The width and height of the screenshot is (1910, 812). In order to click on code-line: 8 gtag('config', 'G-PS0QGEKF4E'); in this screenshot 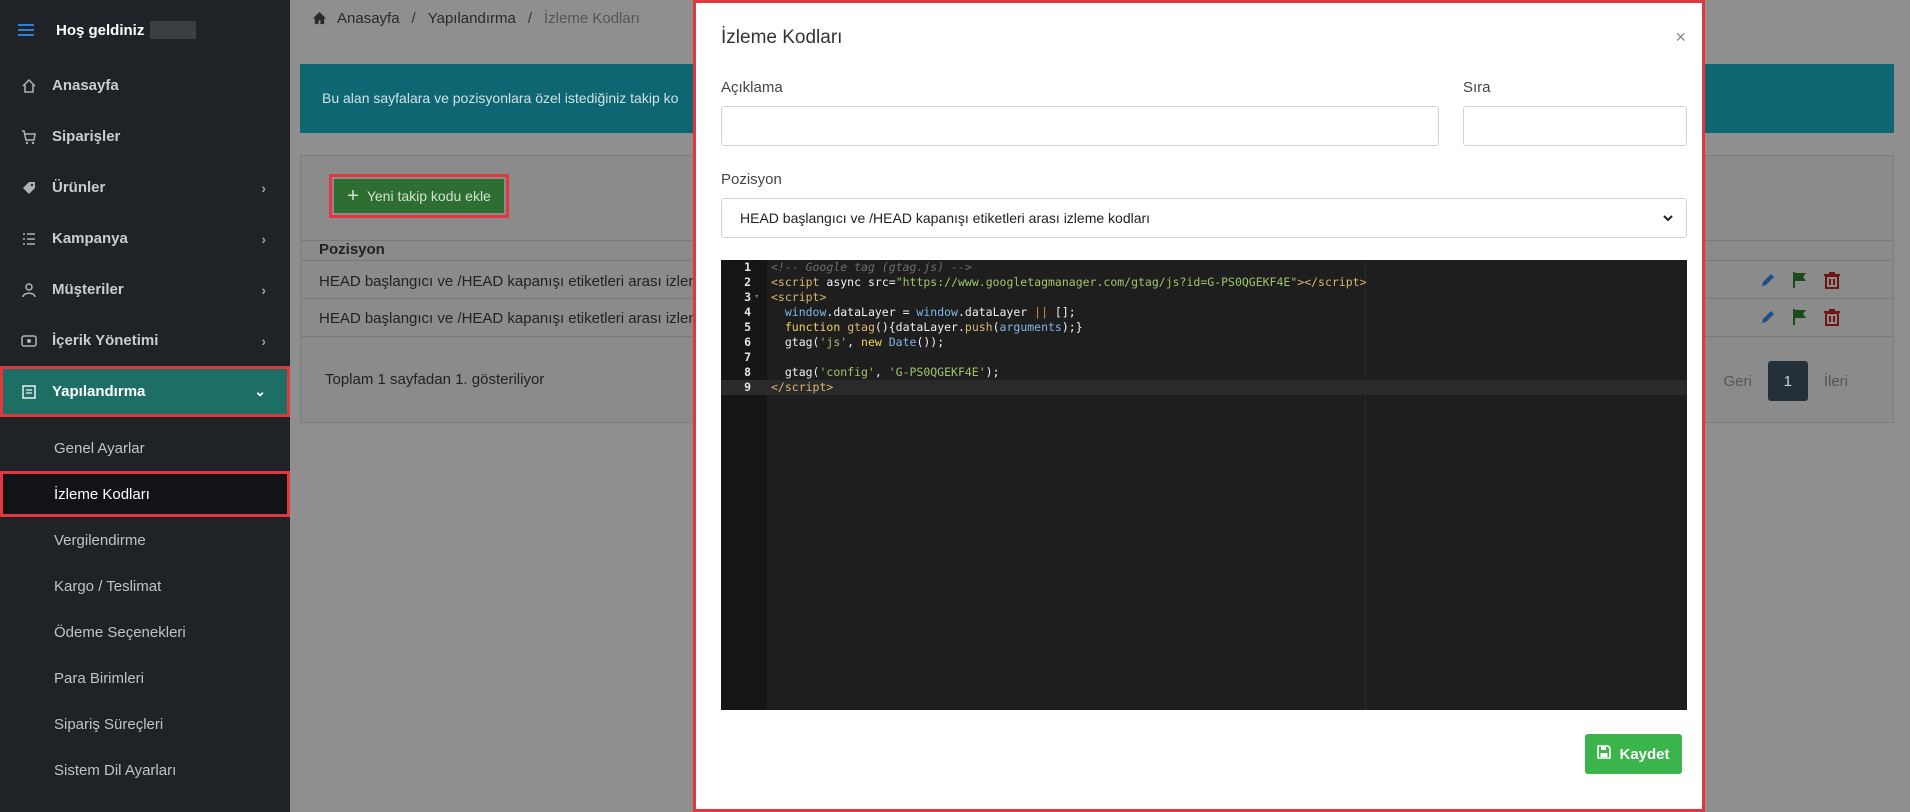, I will do `click(872, 372)`.